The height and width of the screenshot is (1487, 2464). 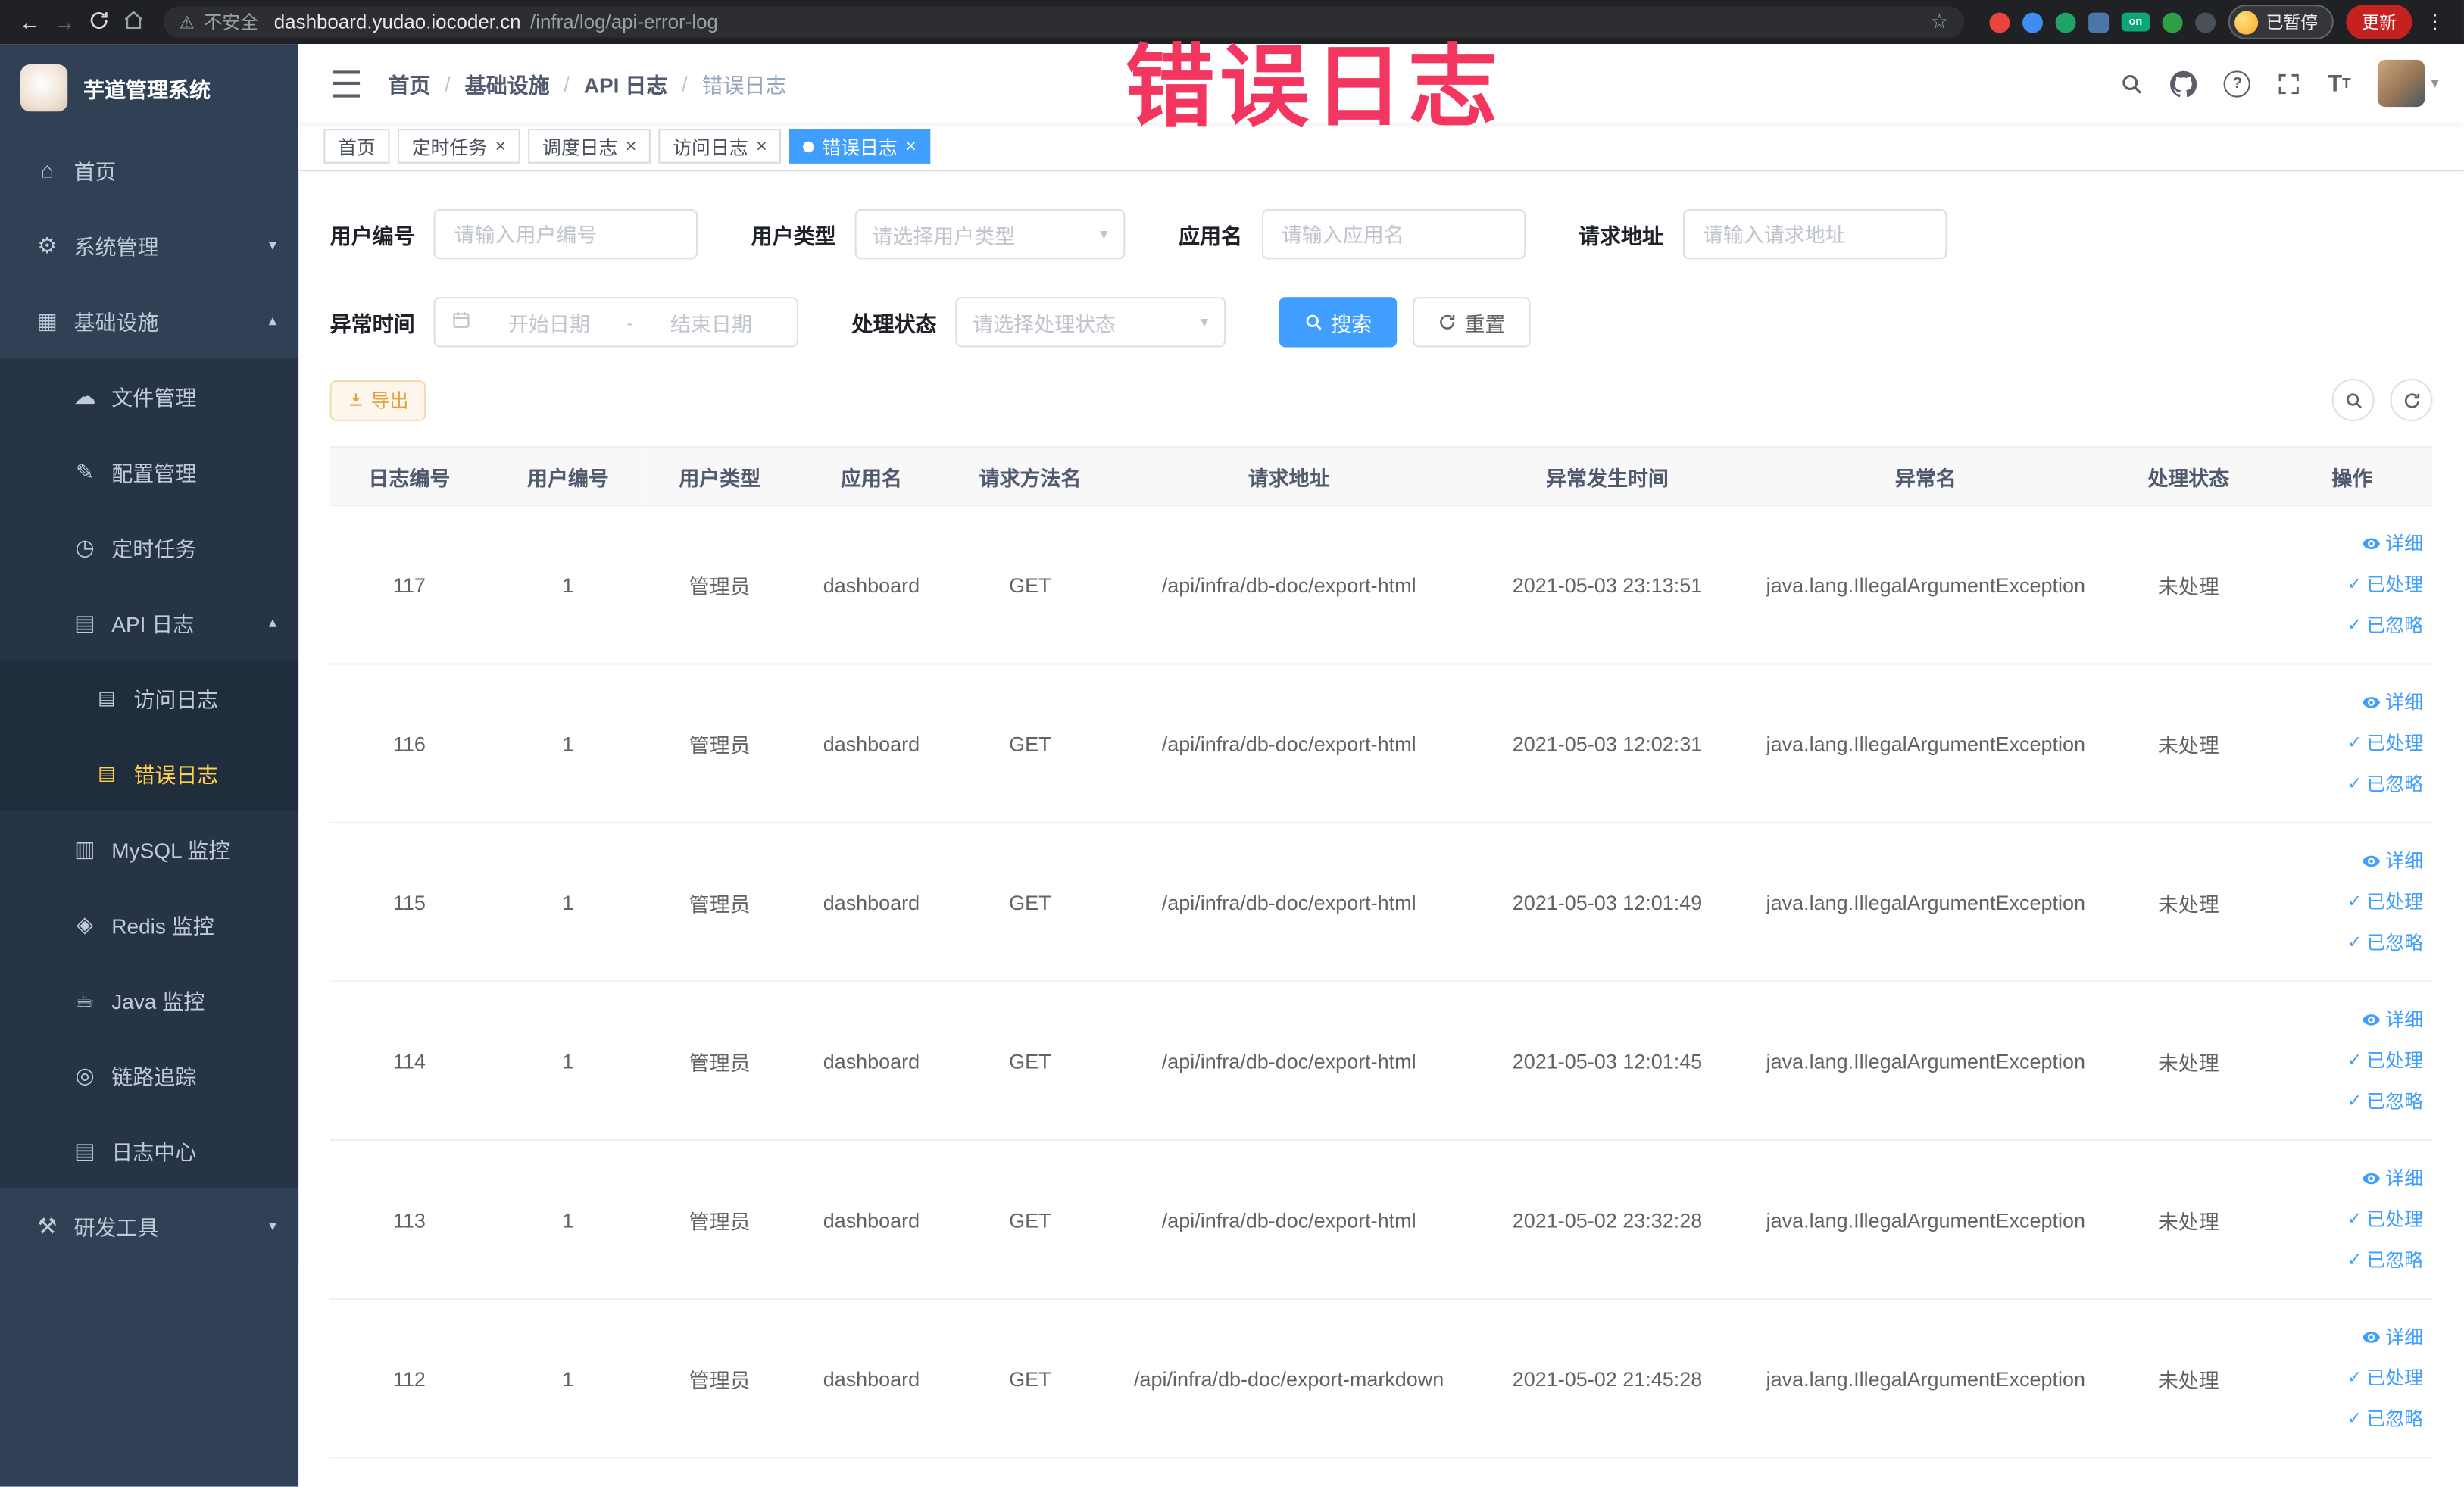 I want to click on browser-home-icon, so click(x=134, y=21).